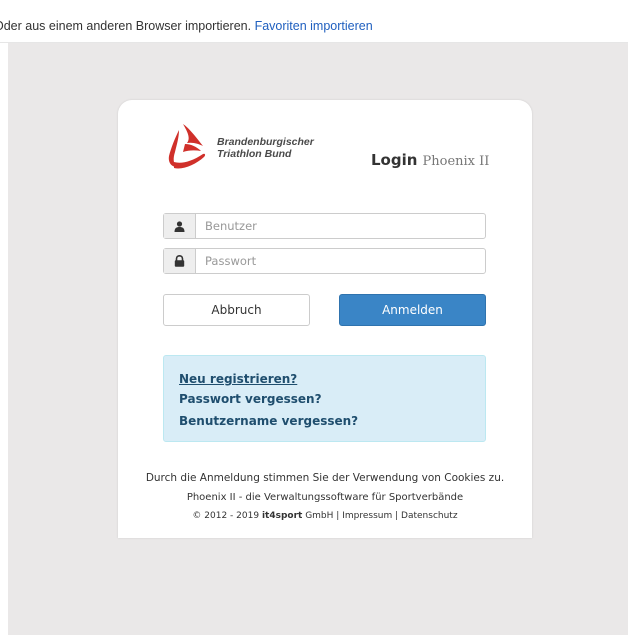 This screenshot has height=635, width=628. I want to click on copyright-text: © 2012 - 2019, so click(226, 516).